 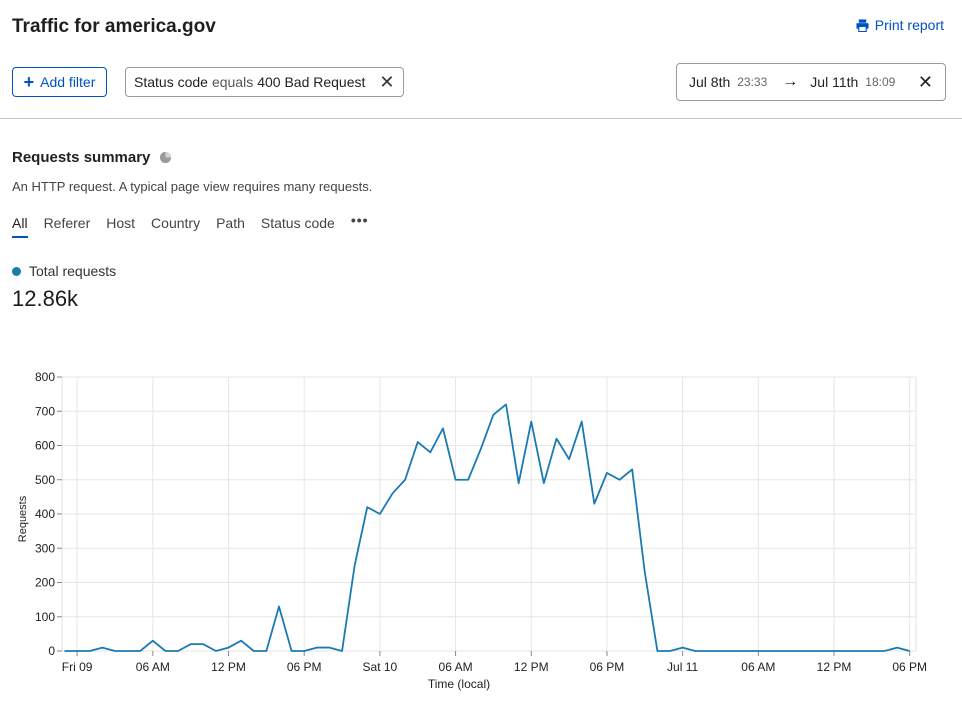 I want to click on y-tick-label: 800, so click(x=45, y=377).